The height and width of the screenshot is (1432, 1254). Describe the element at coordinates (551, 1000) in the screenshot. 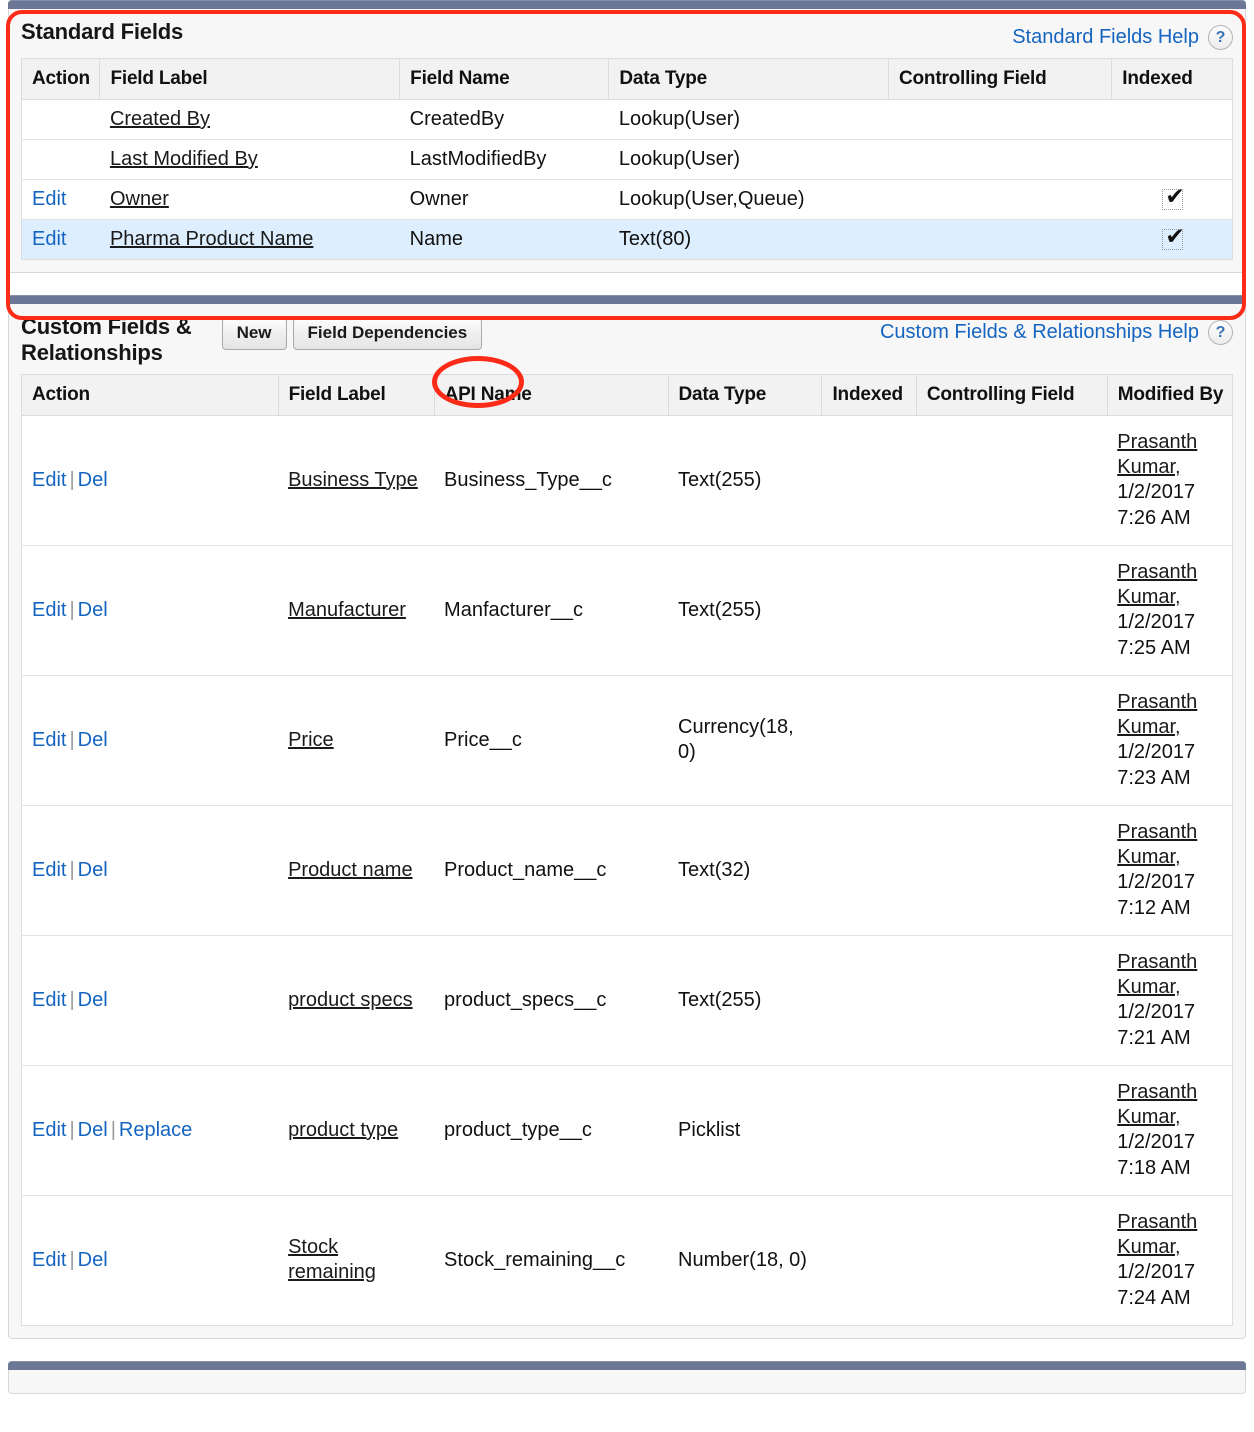

I see `cell-api-name: product_specs__c` at that location.